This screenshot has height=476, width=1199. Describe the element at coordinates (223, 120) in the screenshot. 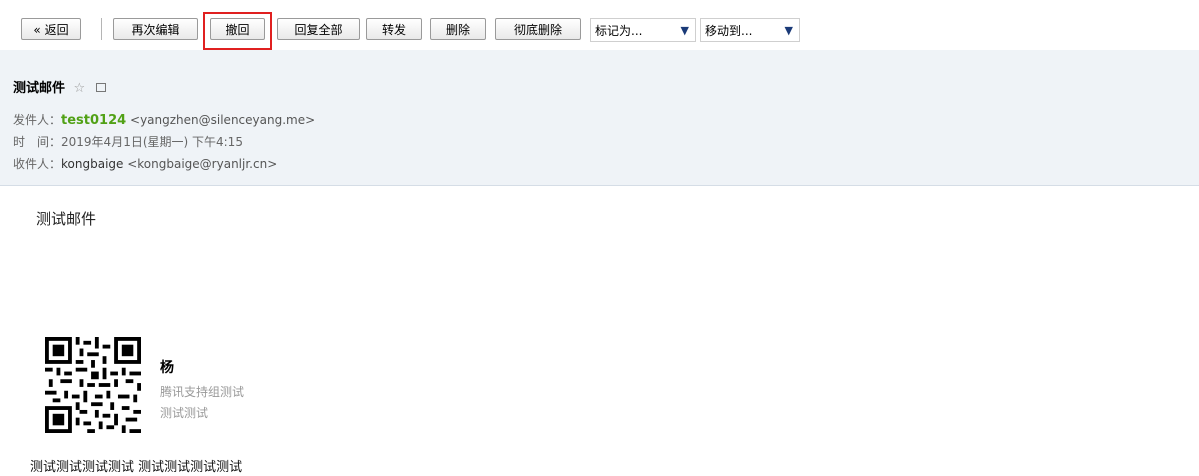

I see `sender-email: <yangzhen@silenceyang.me>` at that location.